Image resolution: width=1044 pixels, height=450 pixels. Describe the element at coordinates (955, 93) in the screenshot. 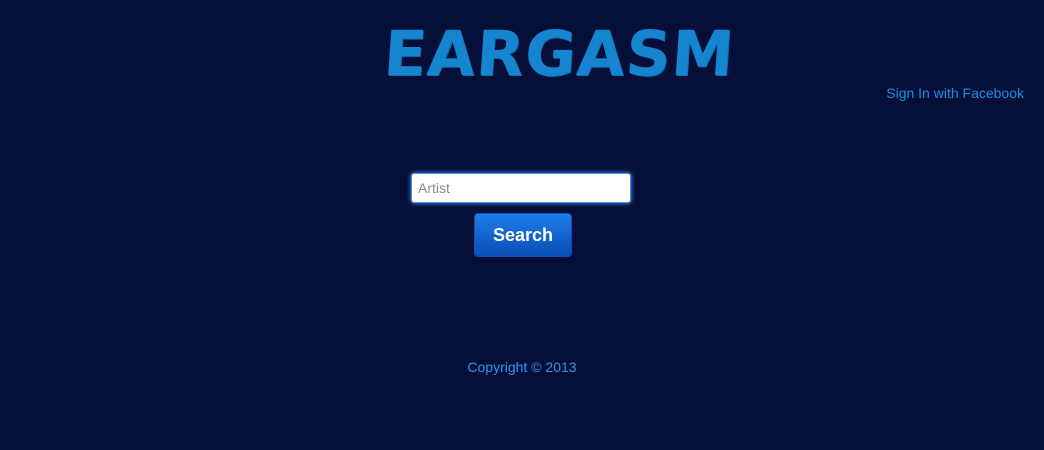

I see `sign-in-with-facebook-link: Sign In with Facebook` at that location.